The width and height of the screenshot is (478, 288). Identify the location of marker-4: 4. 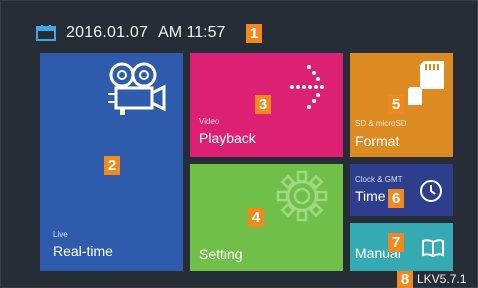
(256, 217).